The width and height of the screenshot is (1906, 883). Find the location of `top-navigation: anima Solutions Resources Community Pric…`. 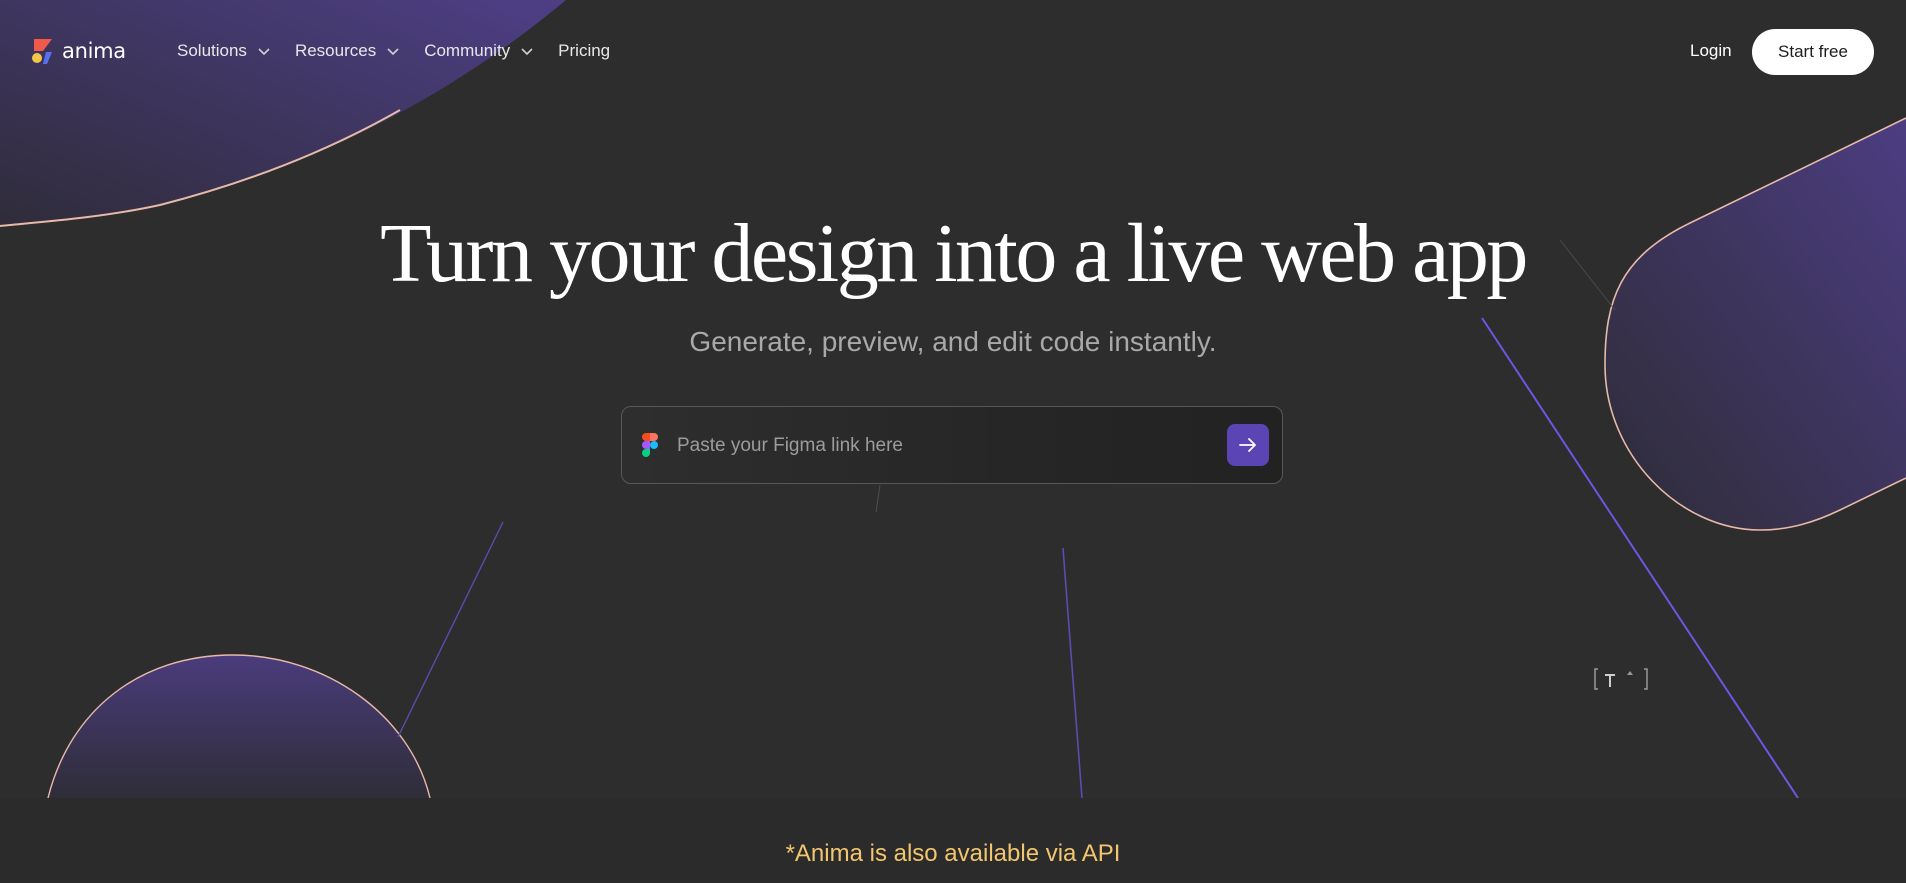

top-navigation: anima Solutions Resources Community Pric… is located at coordinates (953, 52).